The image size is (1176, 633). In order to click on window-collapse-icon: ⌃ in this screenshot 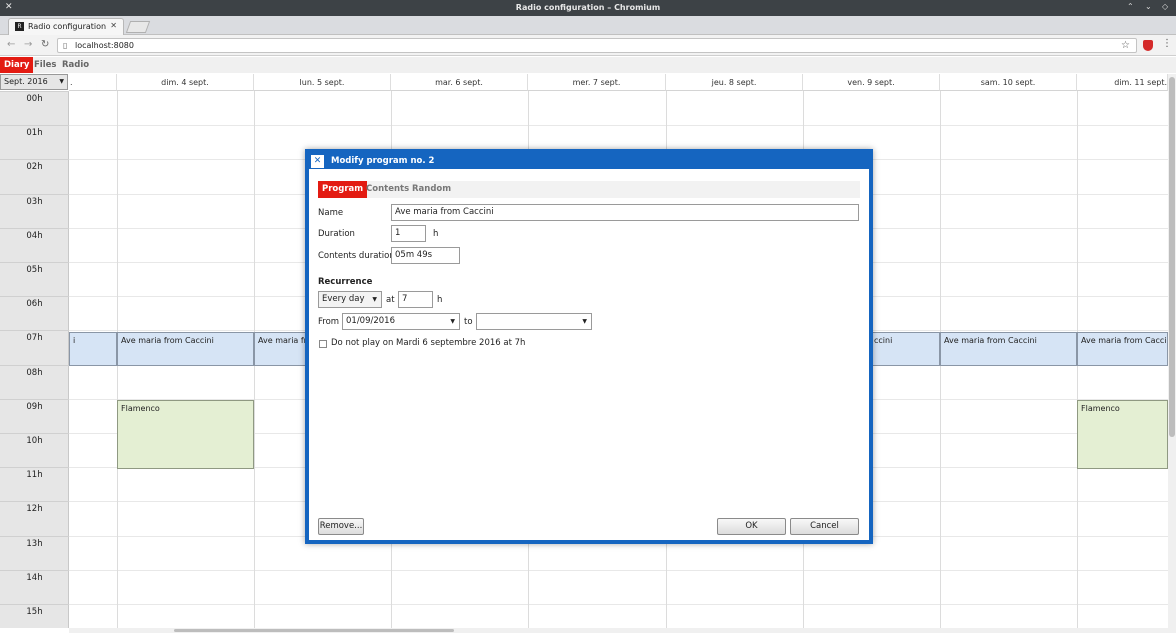, I will do `click(1130, 6)`.